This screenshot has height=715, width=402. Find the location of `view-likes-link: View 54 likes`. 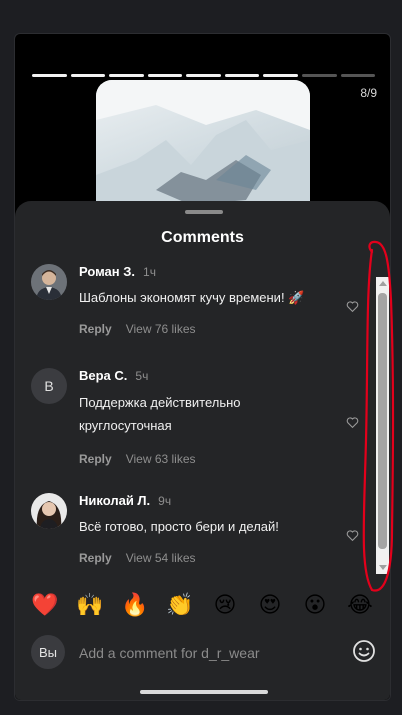

view-likes-link: View 54 likes is located at coordinates (161, 558).